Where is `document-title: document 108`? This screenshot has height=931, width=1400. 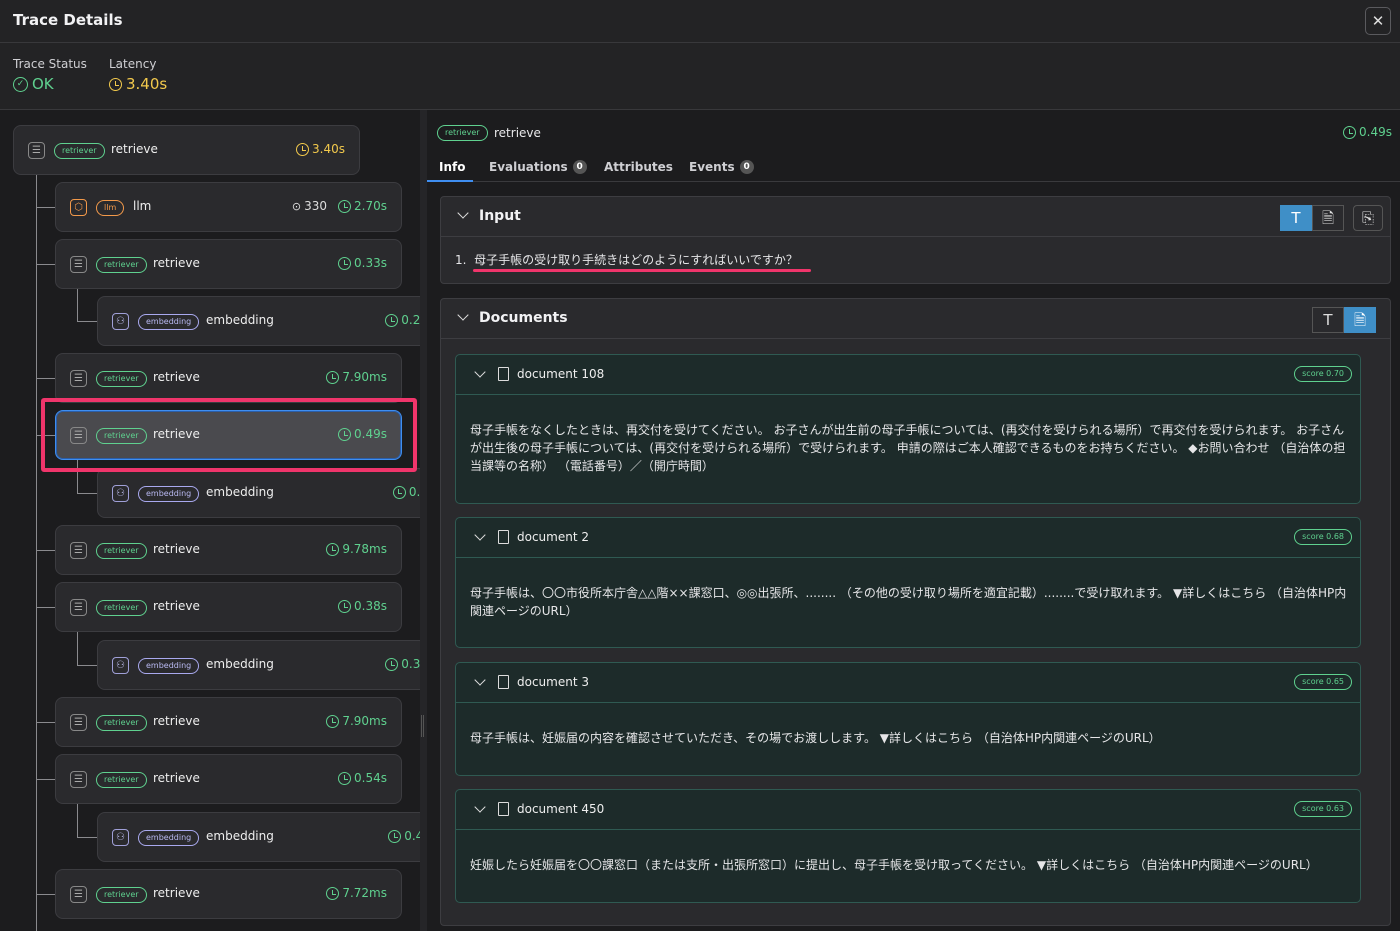
document-title: document 108 is located at coordinates (561, 374).